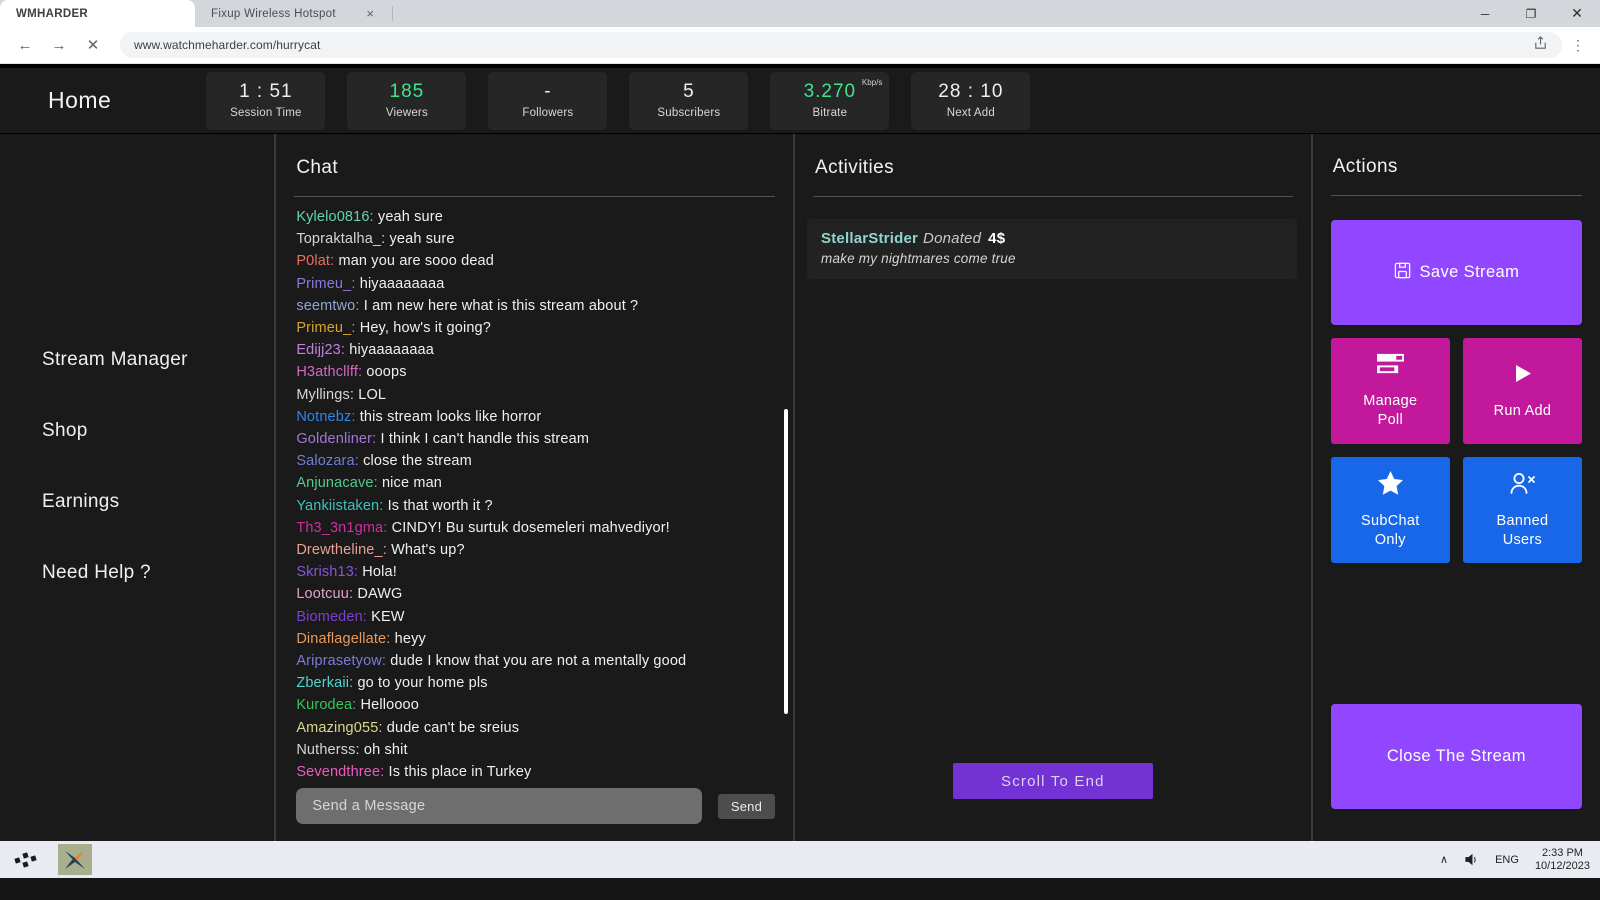 This screenshot has height=900, width=1600. I want to click on stat-value: -, so click(548, 92).